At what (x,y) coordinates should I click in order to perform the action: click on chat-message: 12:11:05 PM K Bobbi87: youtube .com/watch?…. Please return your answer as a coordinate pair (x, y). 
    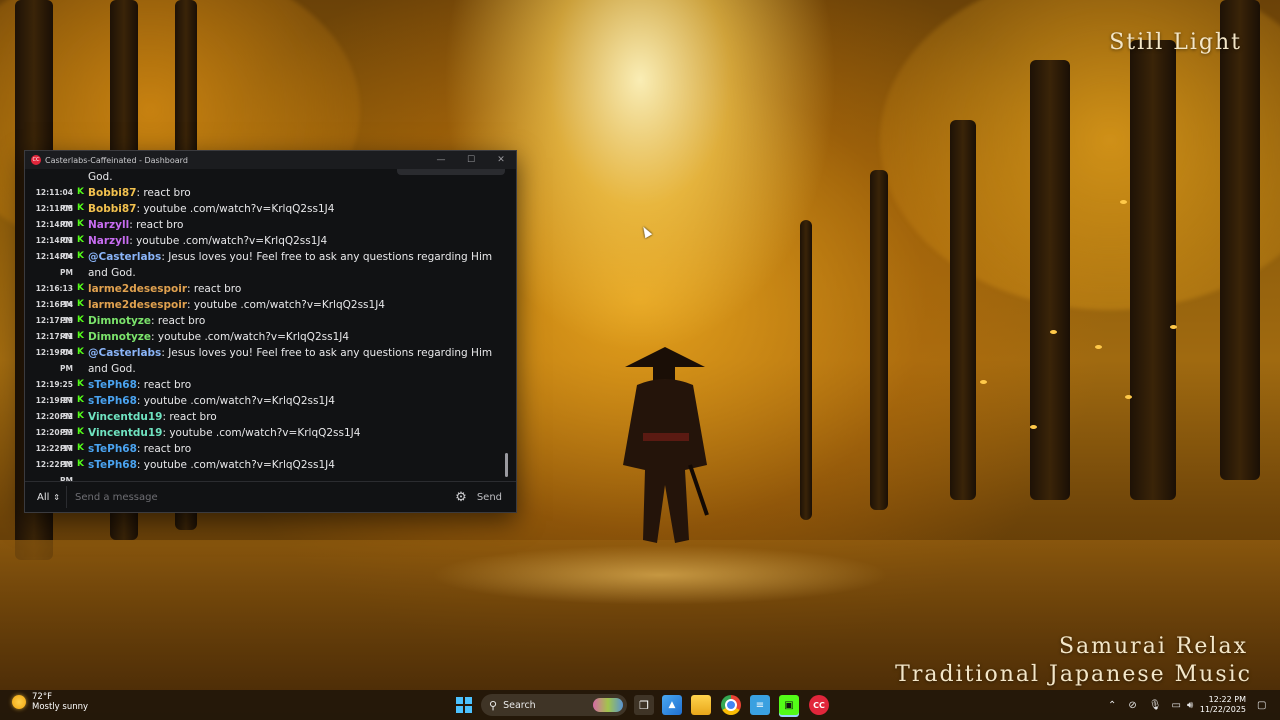
    Looking at the image, I should click on (261, 215).